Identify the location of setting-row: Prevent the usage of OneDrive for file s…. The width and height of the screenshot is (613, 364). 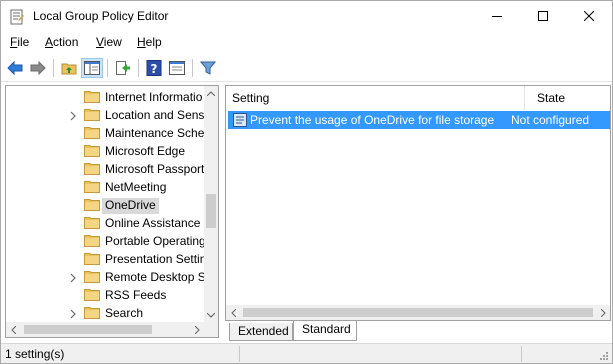
(419, 120).